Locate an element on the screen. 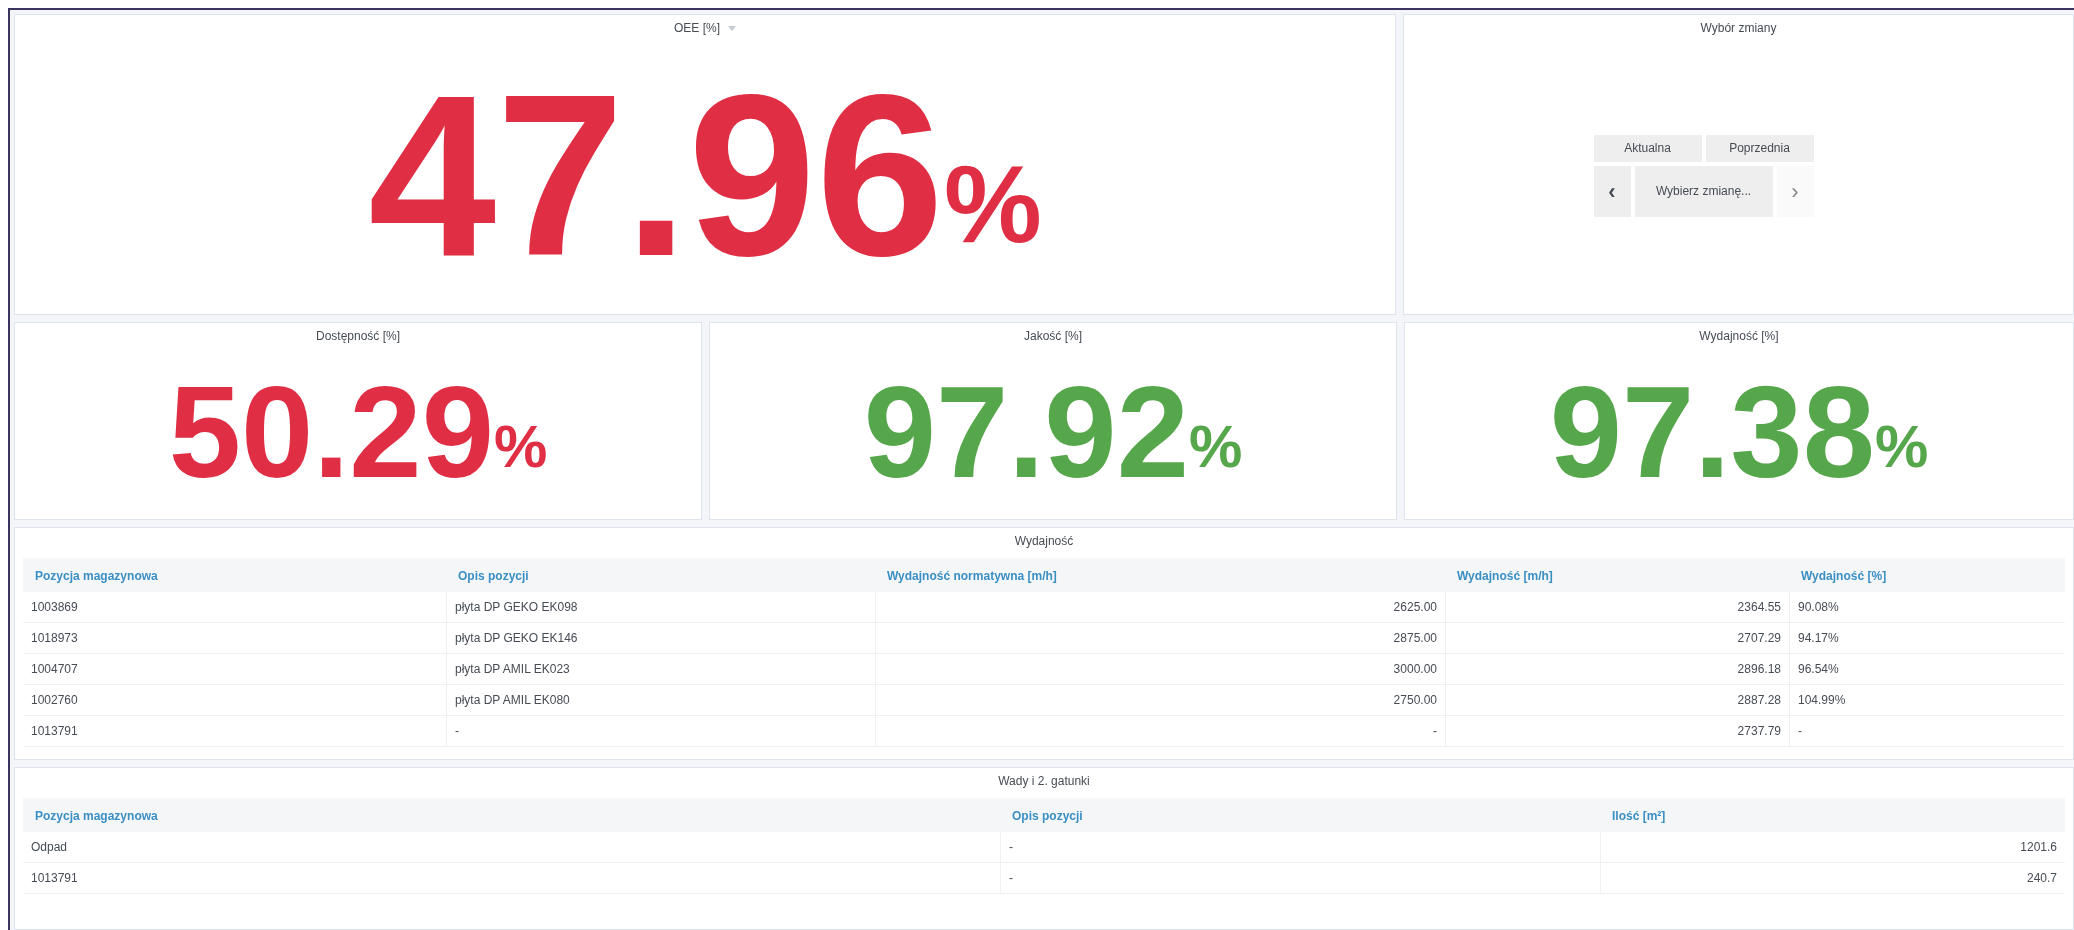  table-cell-text: 96.54% is located at coordinates (1818, 669).